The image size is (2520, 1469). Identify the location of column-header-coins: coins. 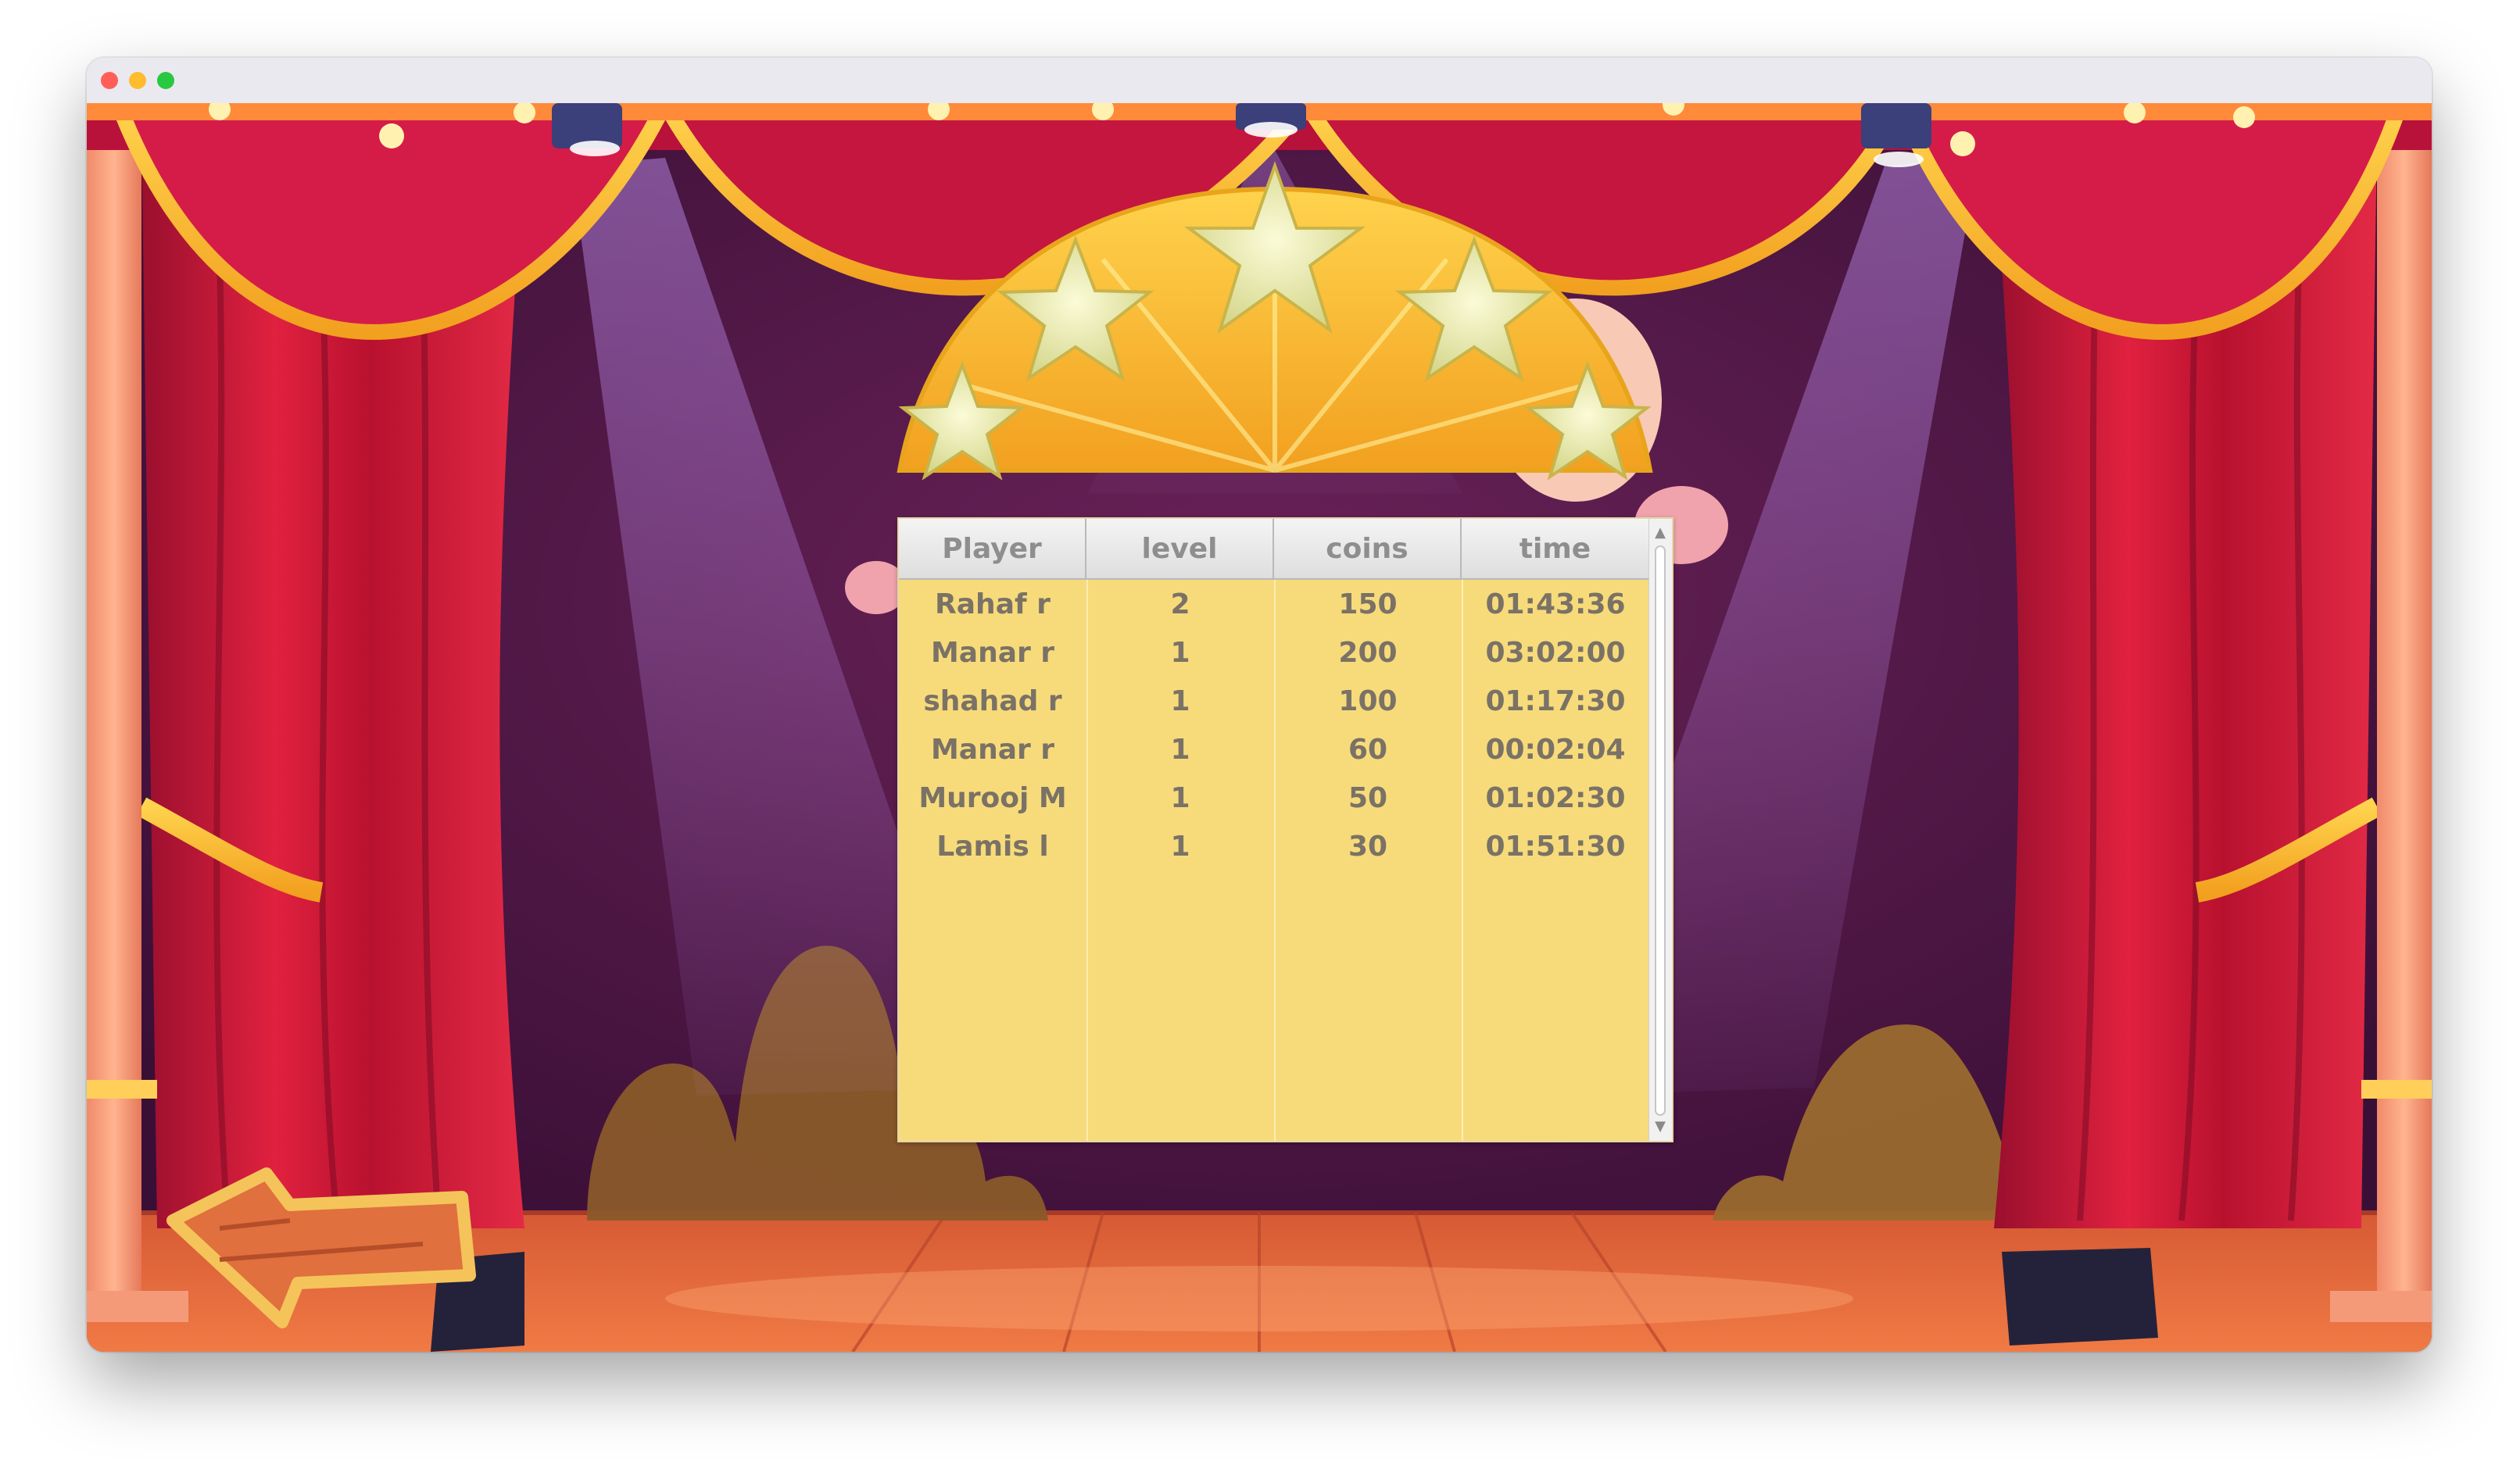
(1368, 549).